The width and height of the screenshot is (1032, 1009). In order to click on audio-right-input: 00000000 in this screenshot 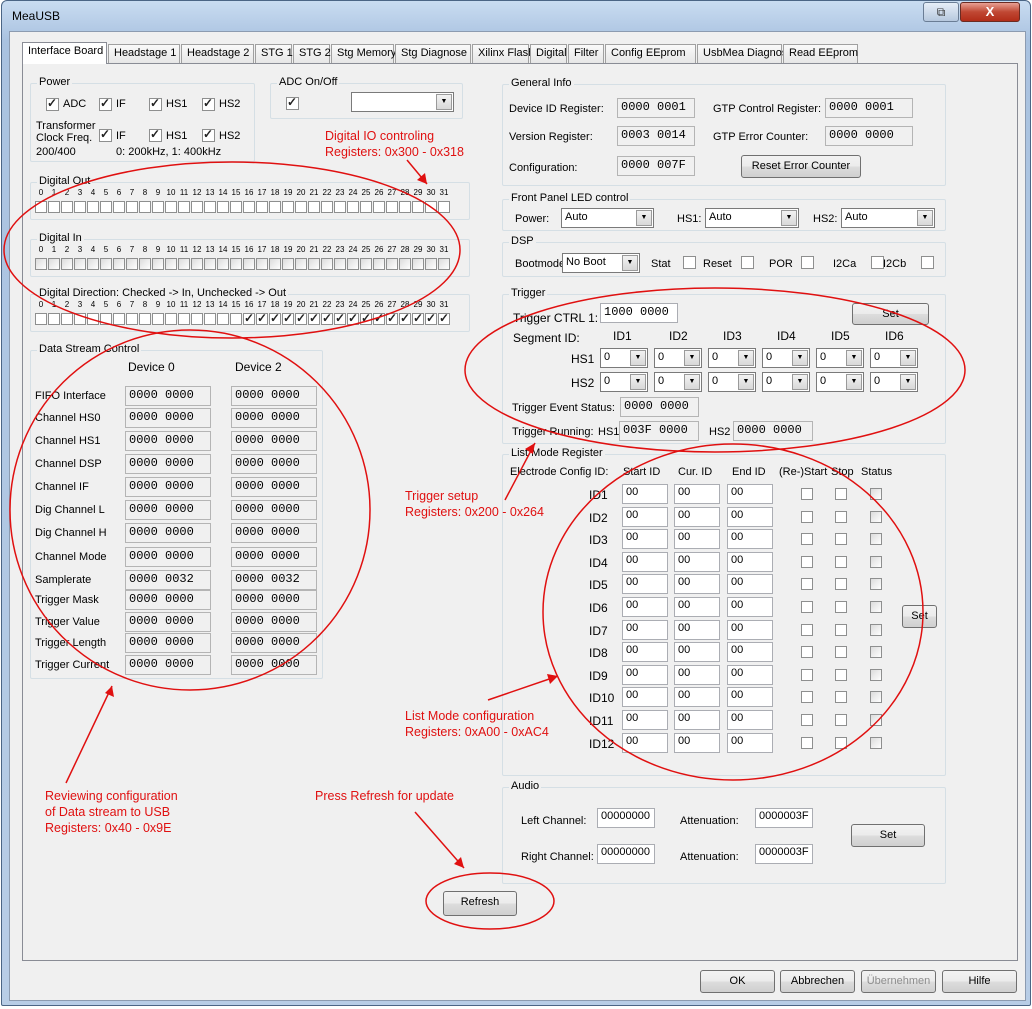, I will do `click(626, 854)`.